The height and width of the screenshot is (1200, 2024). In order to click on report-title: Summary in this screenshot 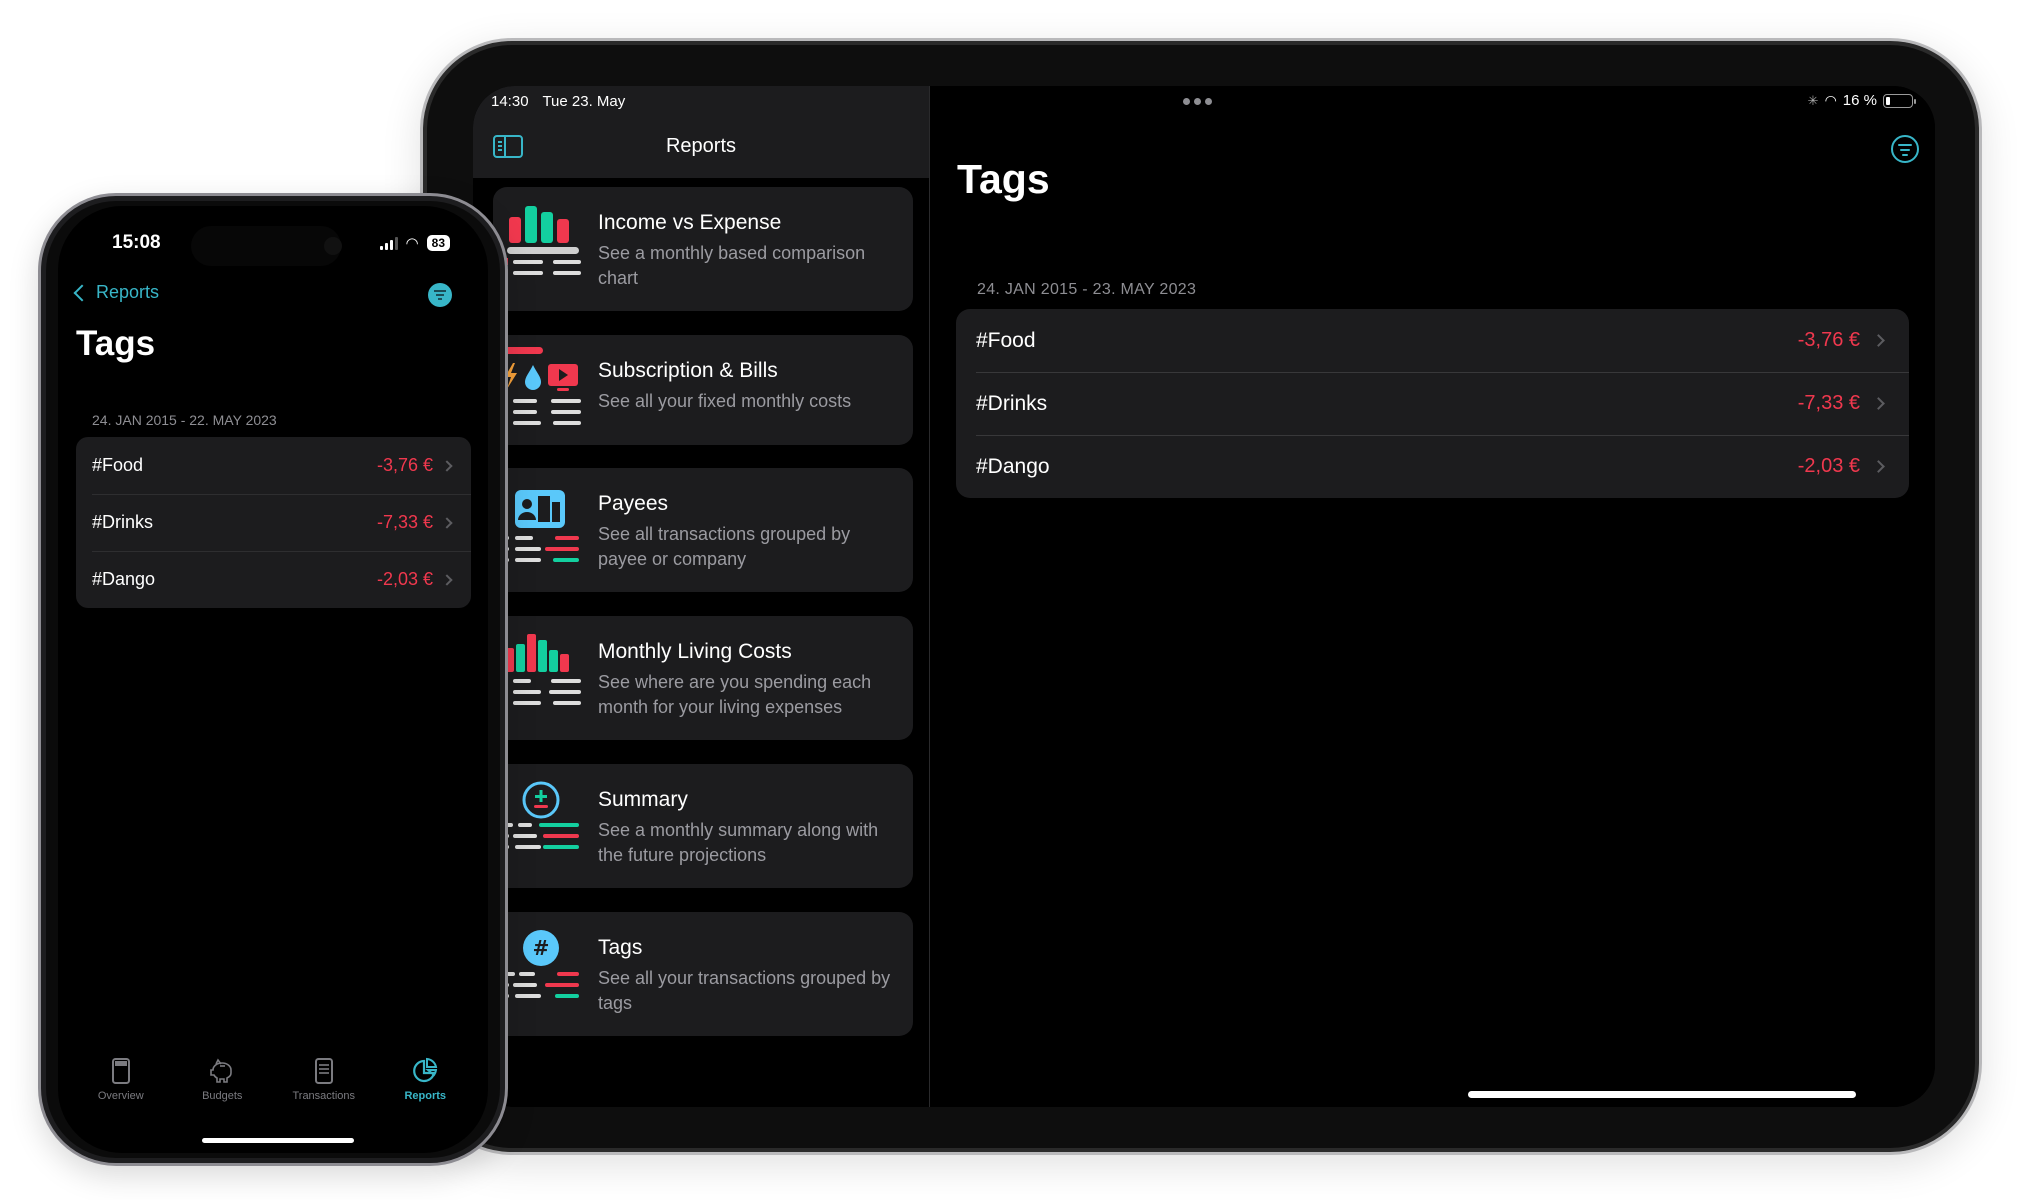, I will do `click(643, 799)`.